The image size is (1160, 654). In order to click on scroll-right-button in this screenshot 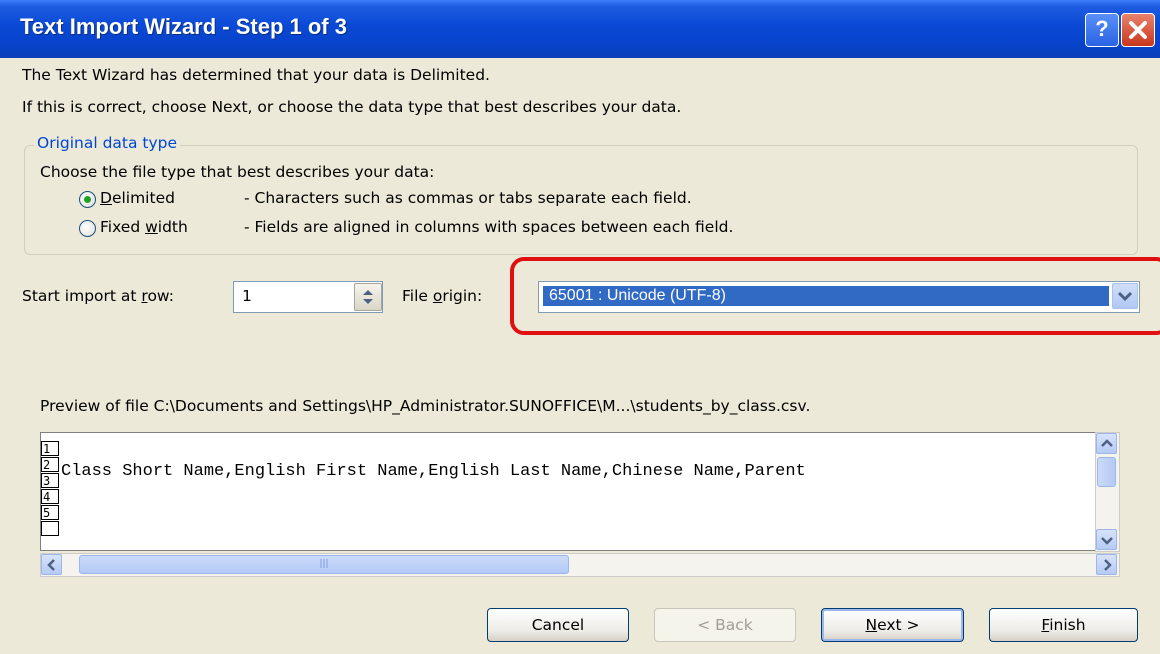, I will do `click(1106, 564)`.